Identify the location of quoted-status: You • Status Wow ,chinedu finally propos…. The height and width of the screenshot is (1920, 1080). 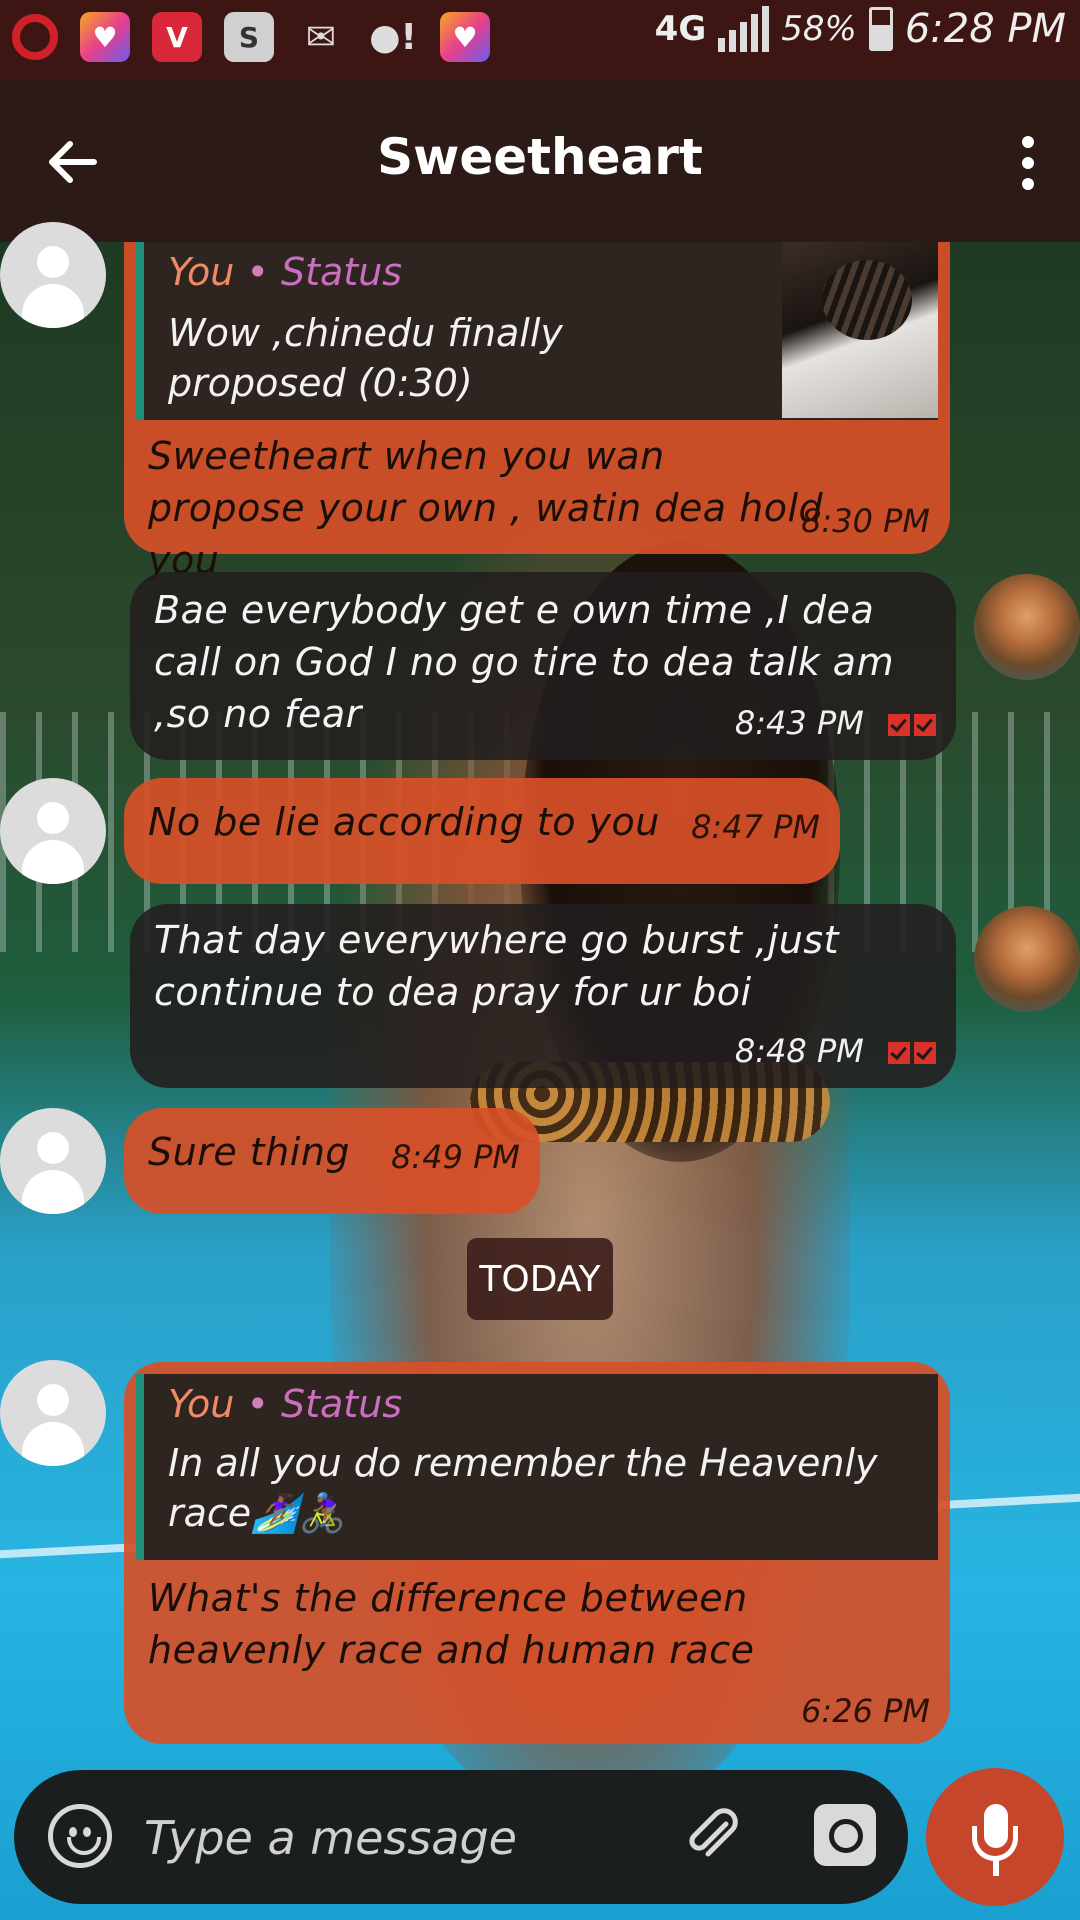
(537, 331).